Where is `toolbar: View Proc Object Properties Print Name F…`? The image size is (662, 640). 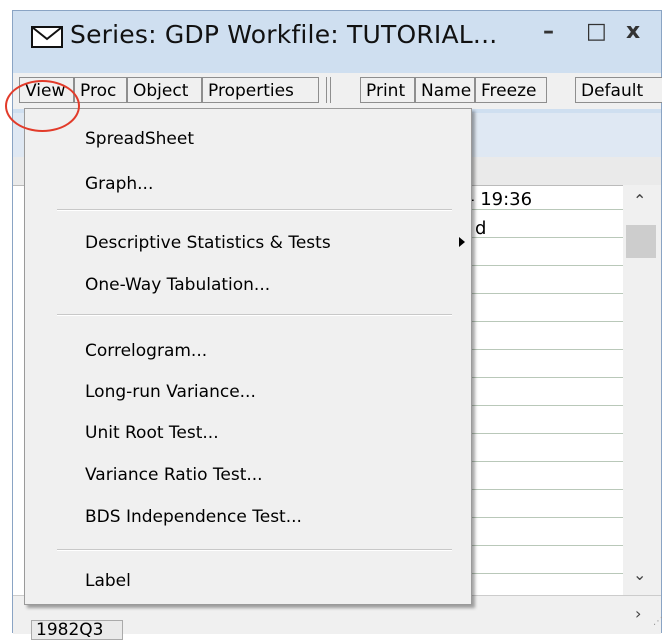 toolbar: View Proc Object Properties Print Name F… is located at coordinates (337, 91).